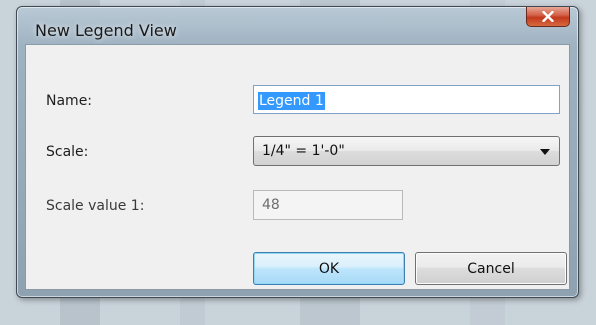 The height and width of the screenshot is (325, 596). Describe the element at coordinates (303, 151) in the screenshot. I see `scale-selected-value: 1/4" = 1'-0"` at that location.